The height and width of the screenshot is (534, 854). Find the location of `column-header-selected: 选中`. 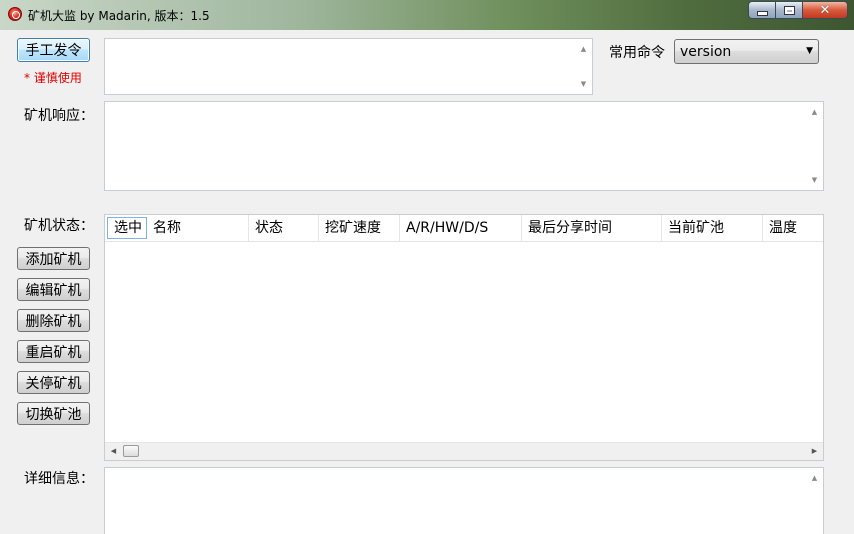

column-header-selected: 选中 is located at coordinates (127, 228).